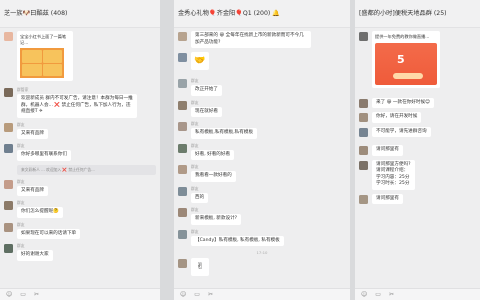  Describe the element at coordinates (80, 152) in the screenshot. I see `message: 群友 你好多哪里有联系你们` at that location.